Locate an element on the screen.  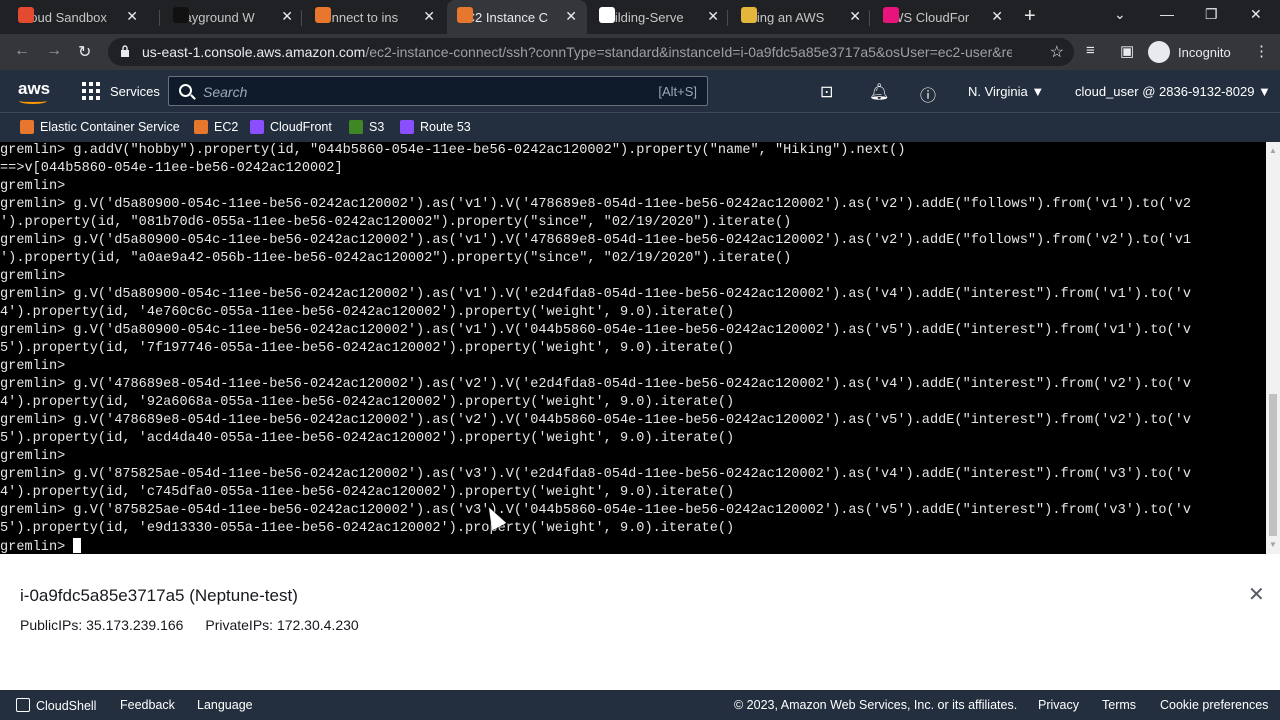
scroll-down-icon: ▼ is located at coordinates (1273, 544).